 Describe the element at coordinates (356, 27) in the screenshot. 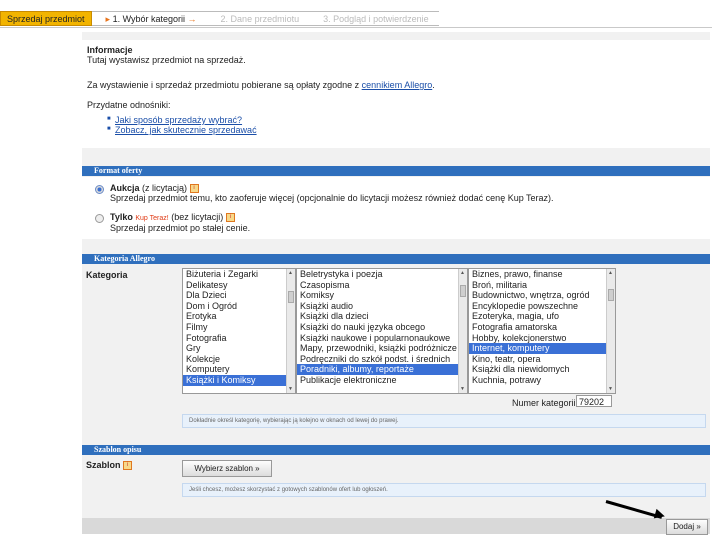

I see `divider` at that location.